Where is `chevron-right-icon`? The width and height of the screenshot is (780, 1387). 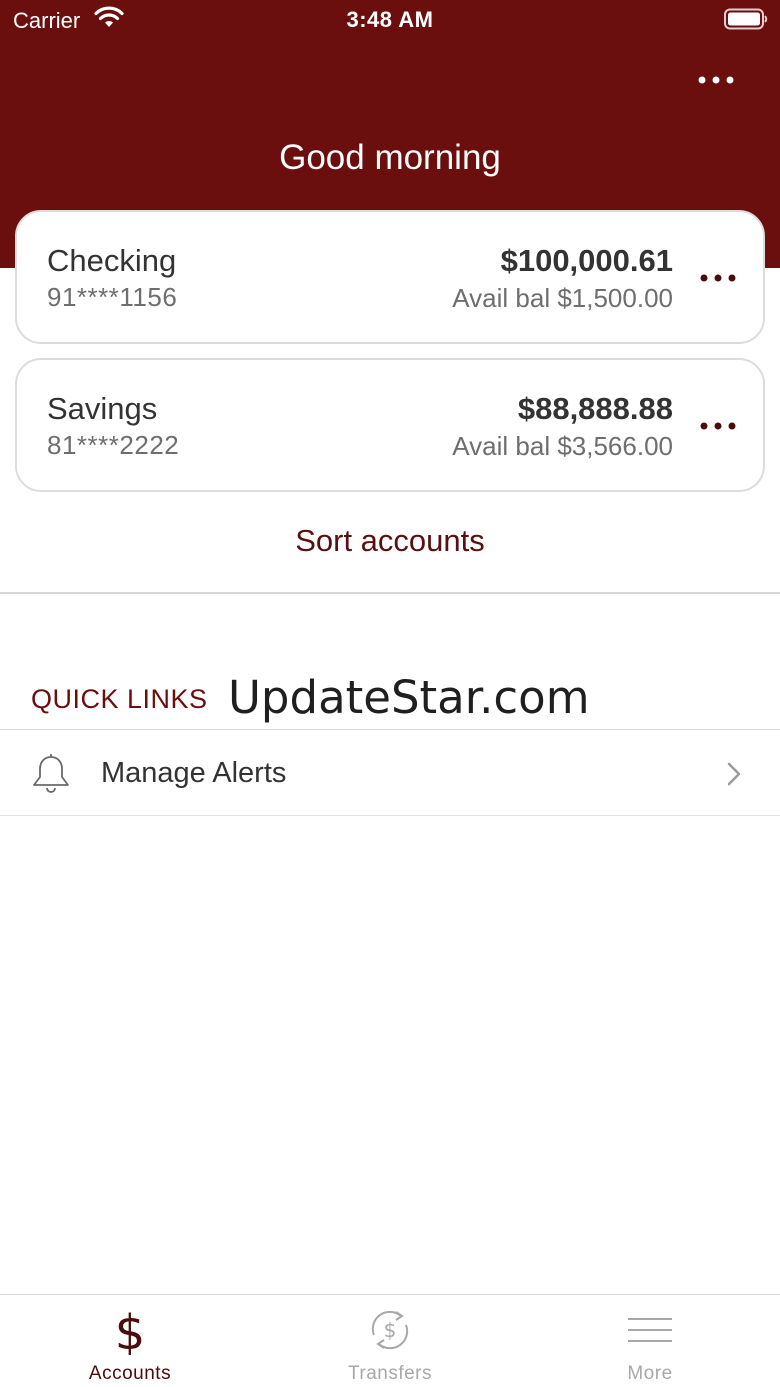
chevron-right-icon is located at coordinates (734, 774).